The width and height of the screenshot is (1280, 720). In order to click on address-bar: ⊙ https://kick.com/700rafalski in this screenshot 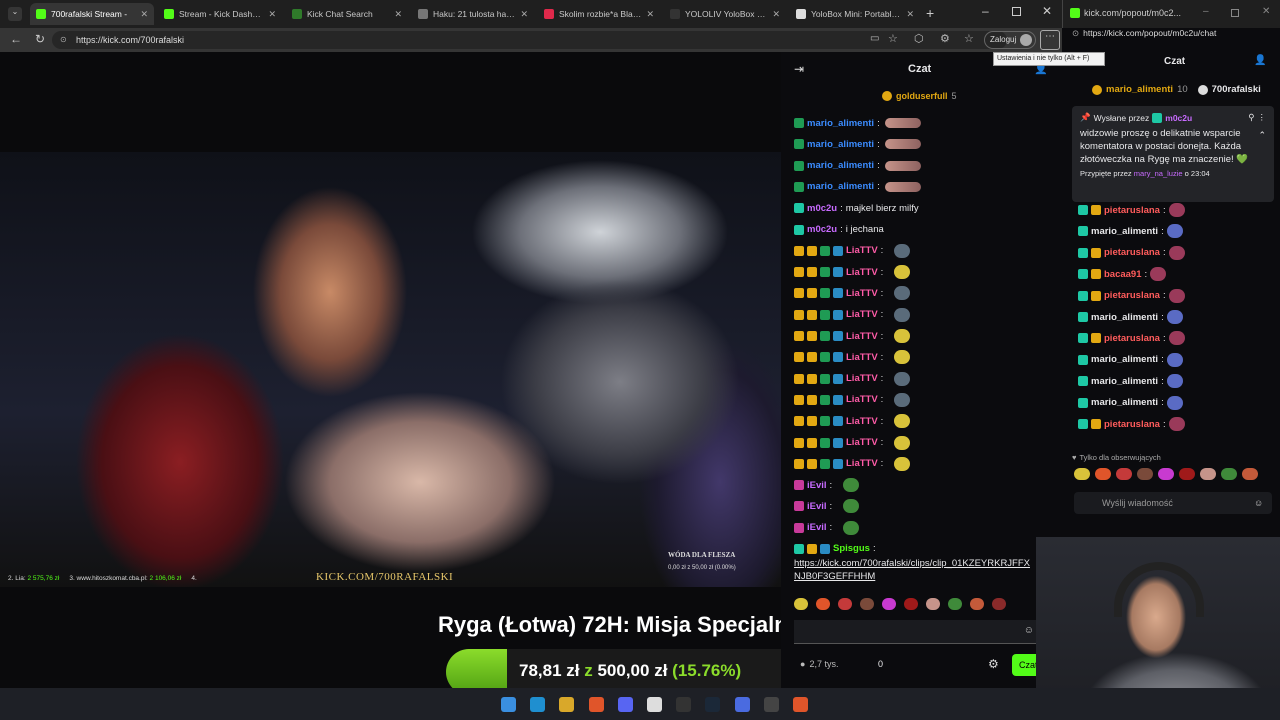, I will do `click(529, 40)`.